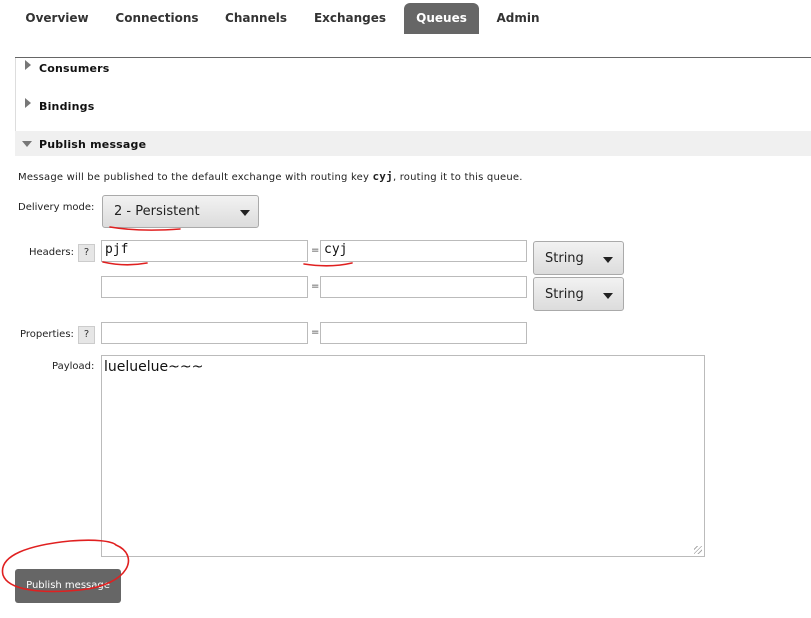  What do you see at coordinates (413, 143) in the screenshot?
I see `section-publish-message: Publish message` at bounding box center [413, 143].